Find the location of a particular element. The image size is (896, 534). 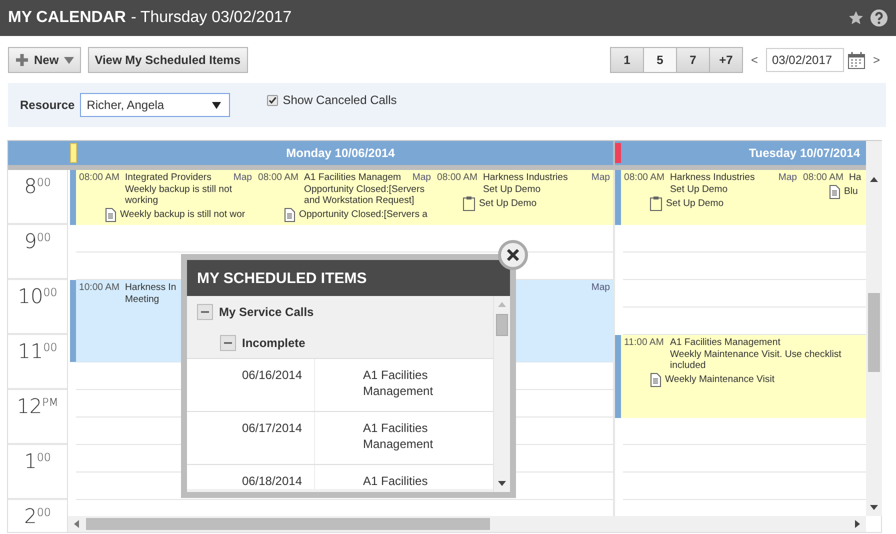

calendar-event: 08:00 AM Integrated Providers Map Weekly backup is still not working Weekly backup is still not wor is located at coordinates (162, 197).